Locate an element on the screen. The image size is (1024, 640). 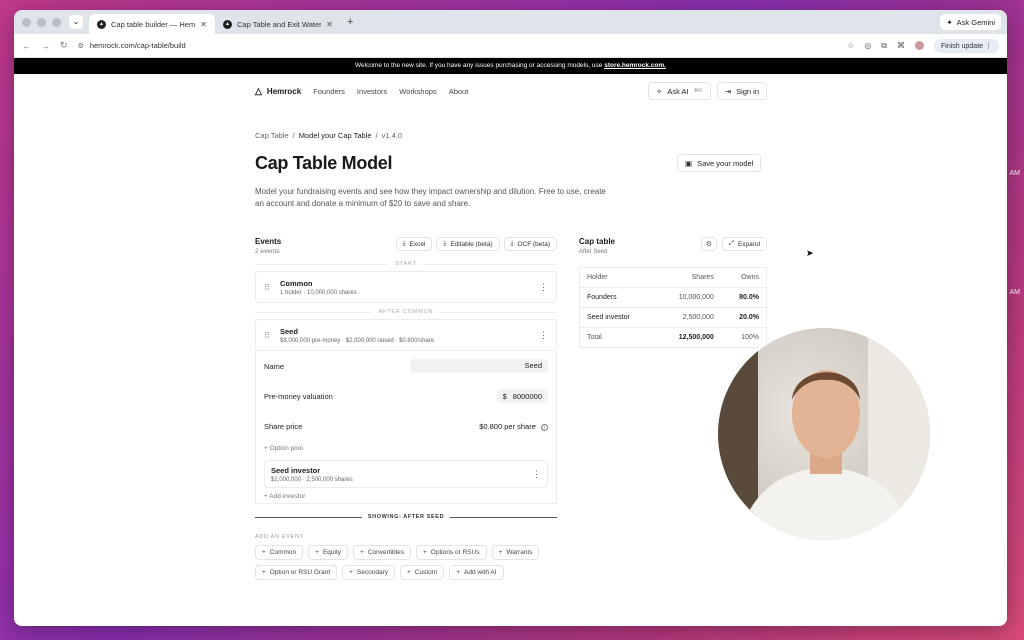
profile-avatar is located at coordinates (920, 45).